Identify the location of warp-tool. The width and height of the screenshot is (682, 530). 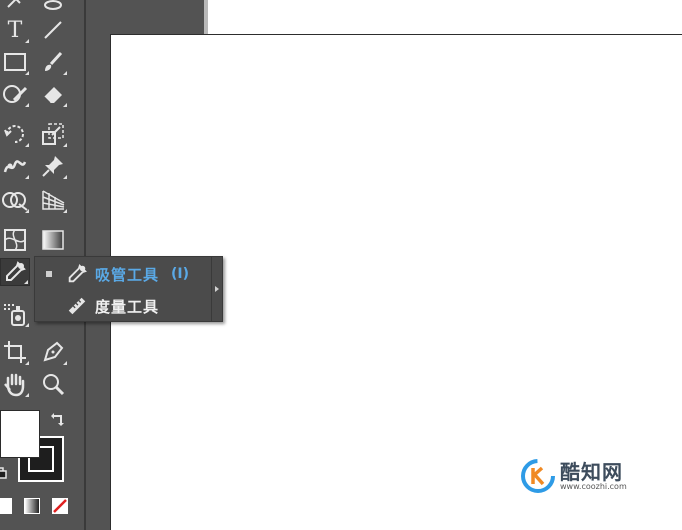
(15, 166).